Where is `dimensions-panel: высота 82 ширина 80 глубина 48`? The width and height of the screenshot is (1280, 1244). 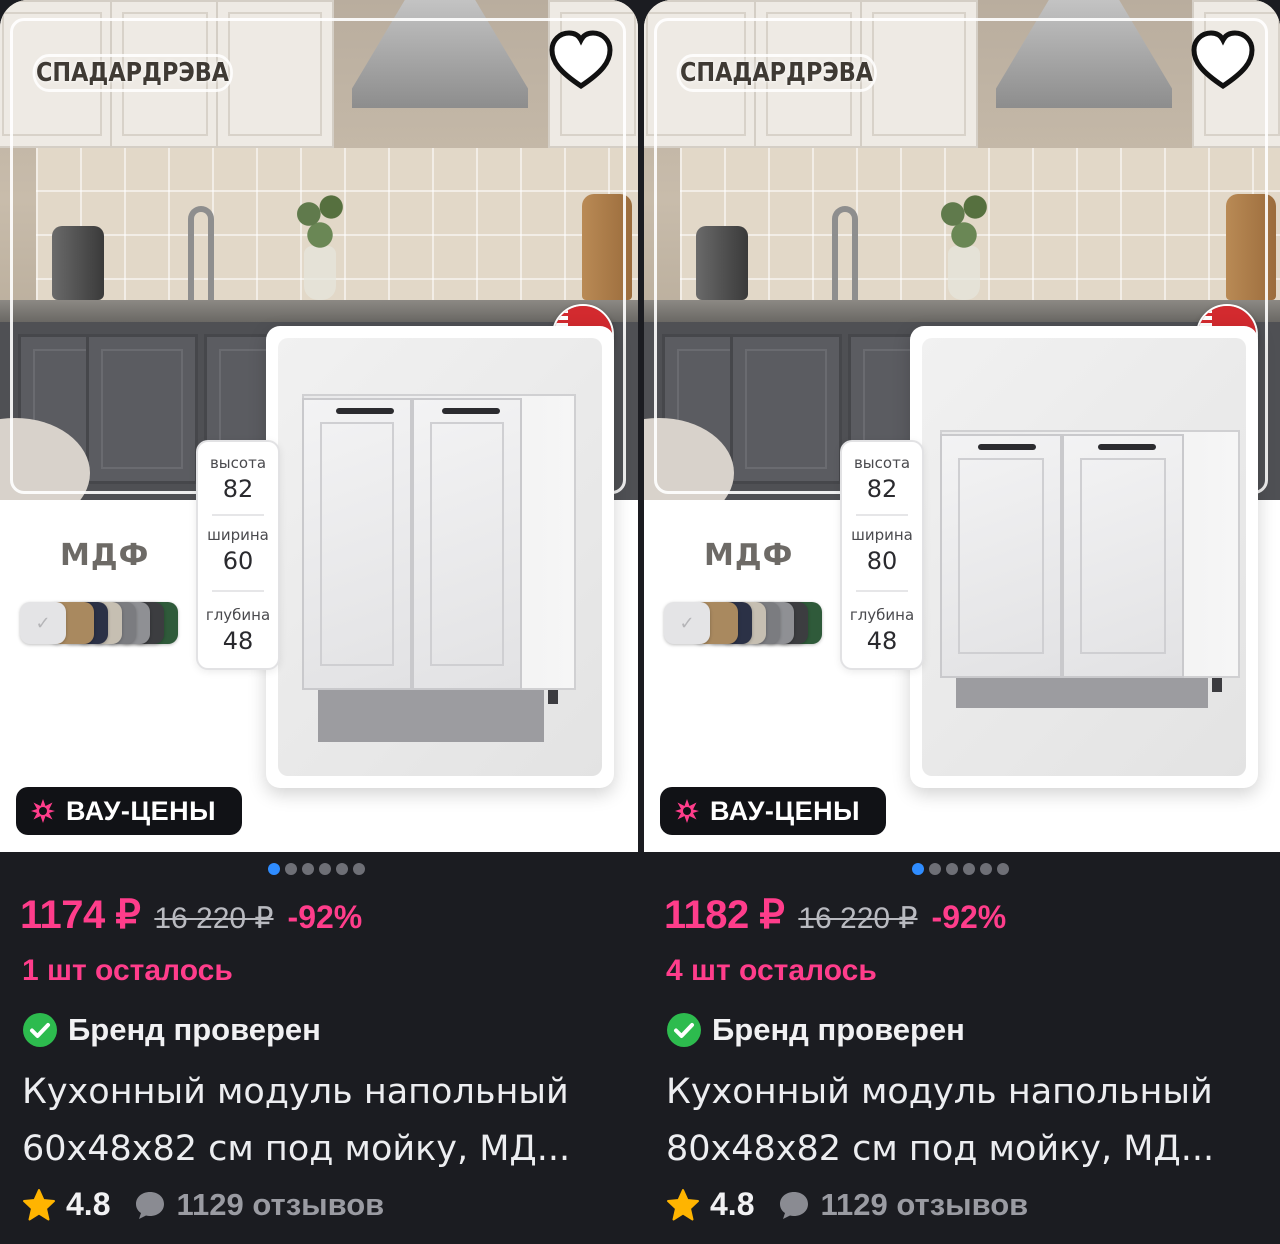
dimensions-panel: высота 82 ширина 80 глубина 48 is located at coordinates (882, 555).